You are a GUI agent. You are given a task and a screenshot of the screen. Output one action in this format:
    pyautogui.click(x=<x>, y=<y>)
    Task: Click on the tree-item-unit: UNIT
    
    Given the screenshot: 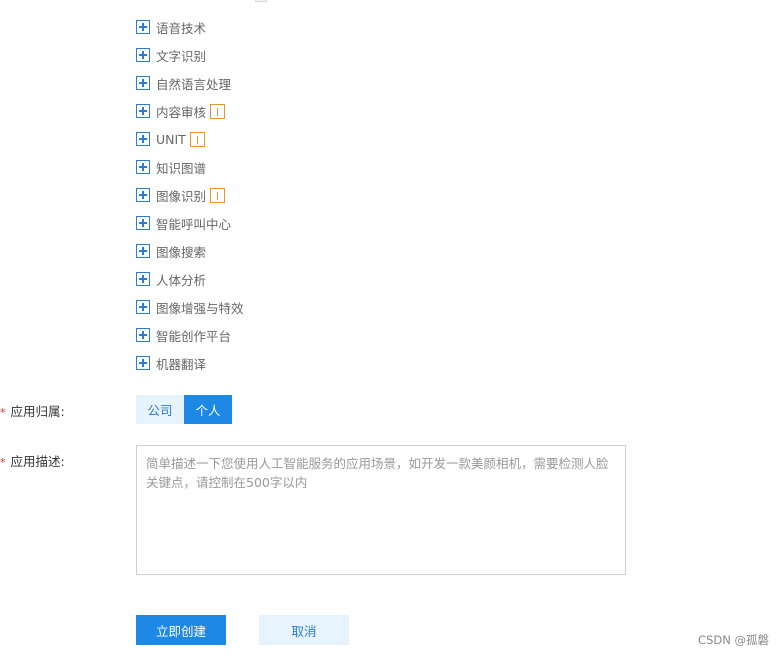 What is the action you would take?
    pyautogui.click(x=170, y=139)
    